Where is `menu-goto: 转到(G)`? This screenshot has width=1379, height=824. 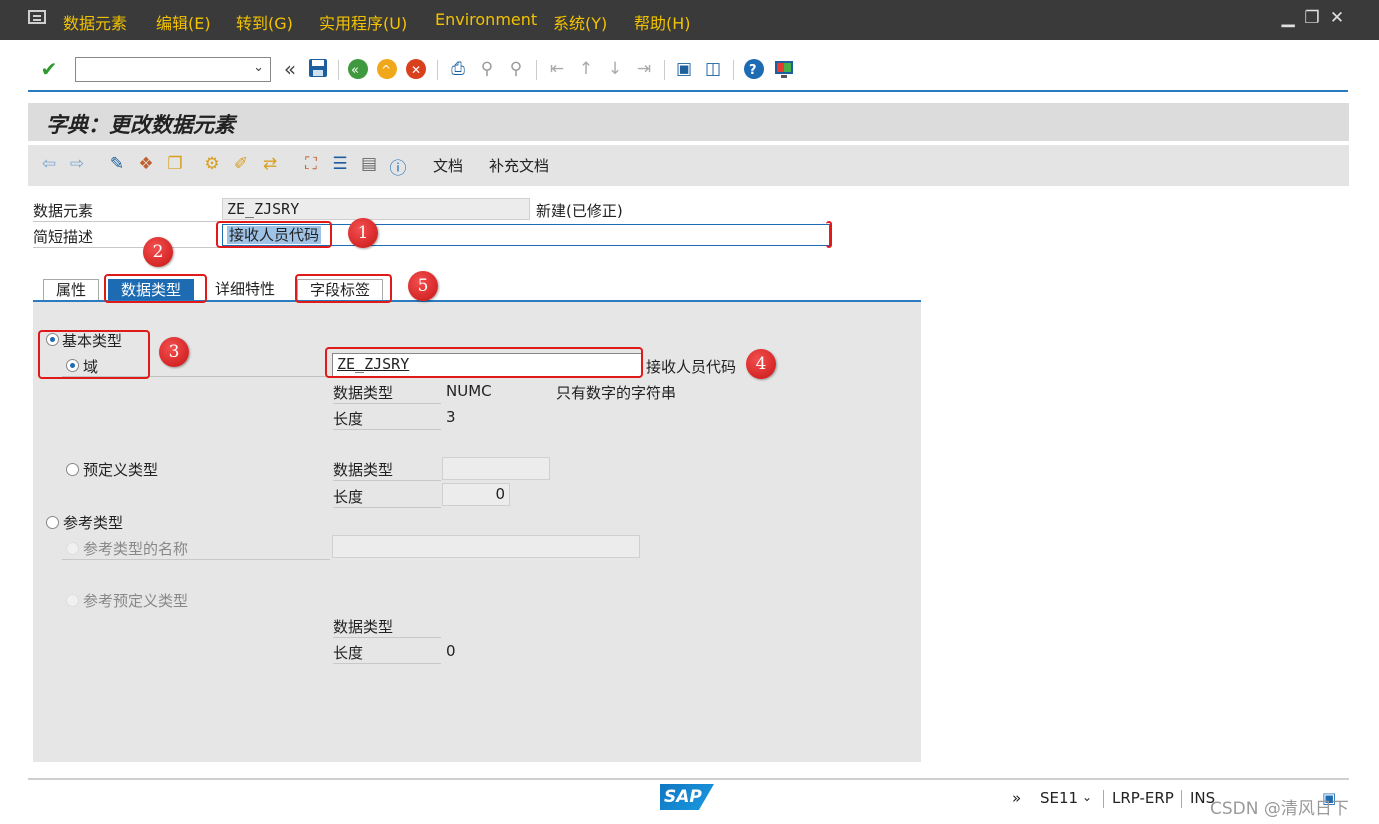 menu-goto: 转到(G) is located at coordinates (264, 22).